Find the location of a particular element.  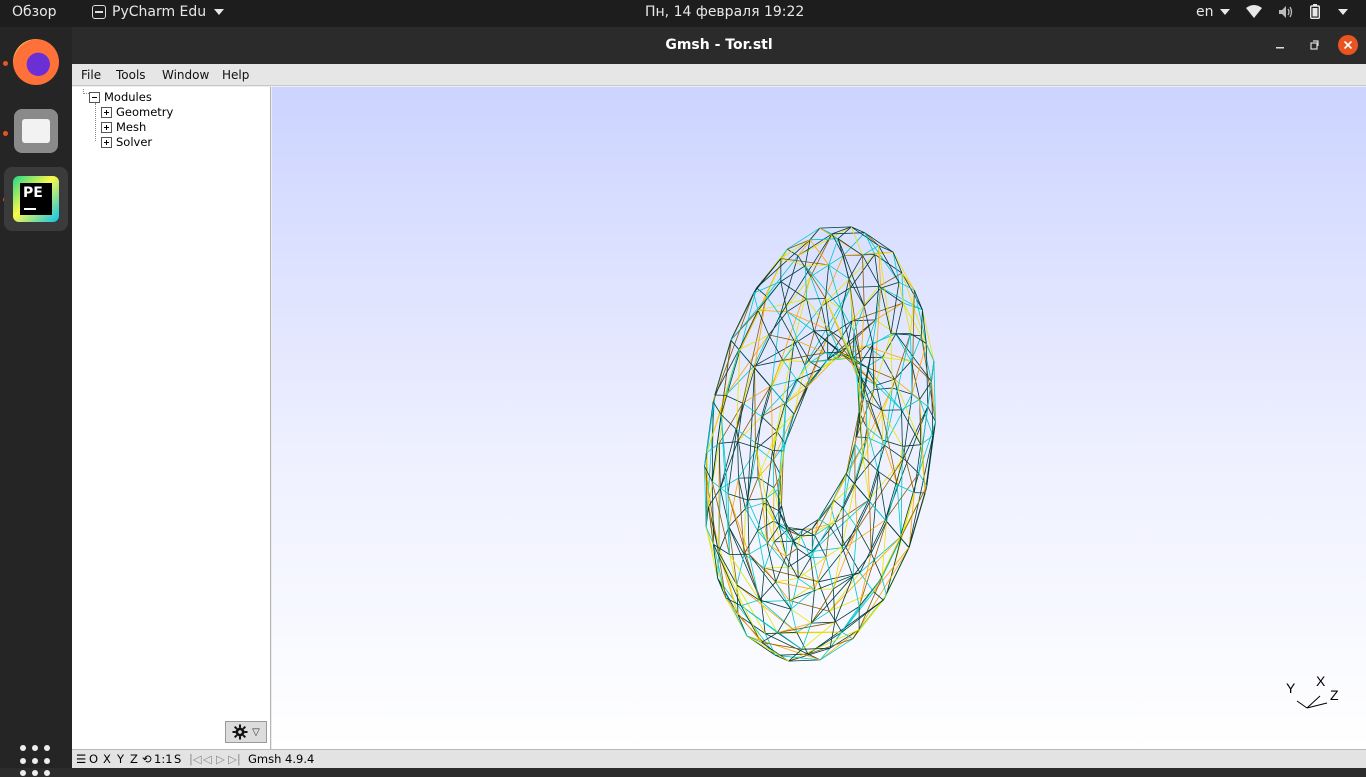

first-step-icon: |◁ is located at coordinates (195, 759).